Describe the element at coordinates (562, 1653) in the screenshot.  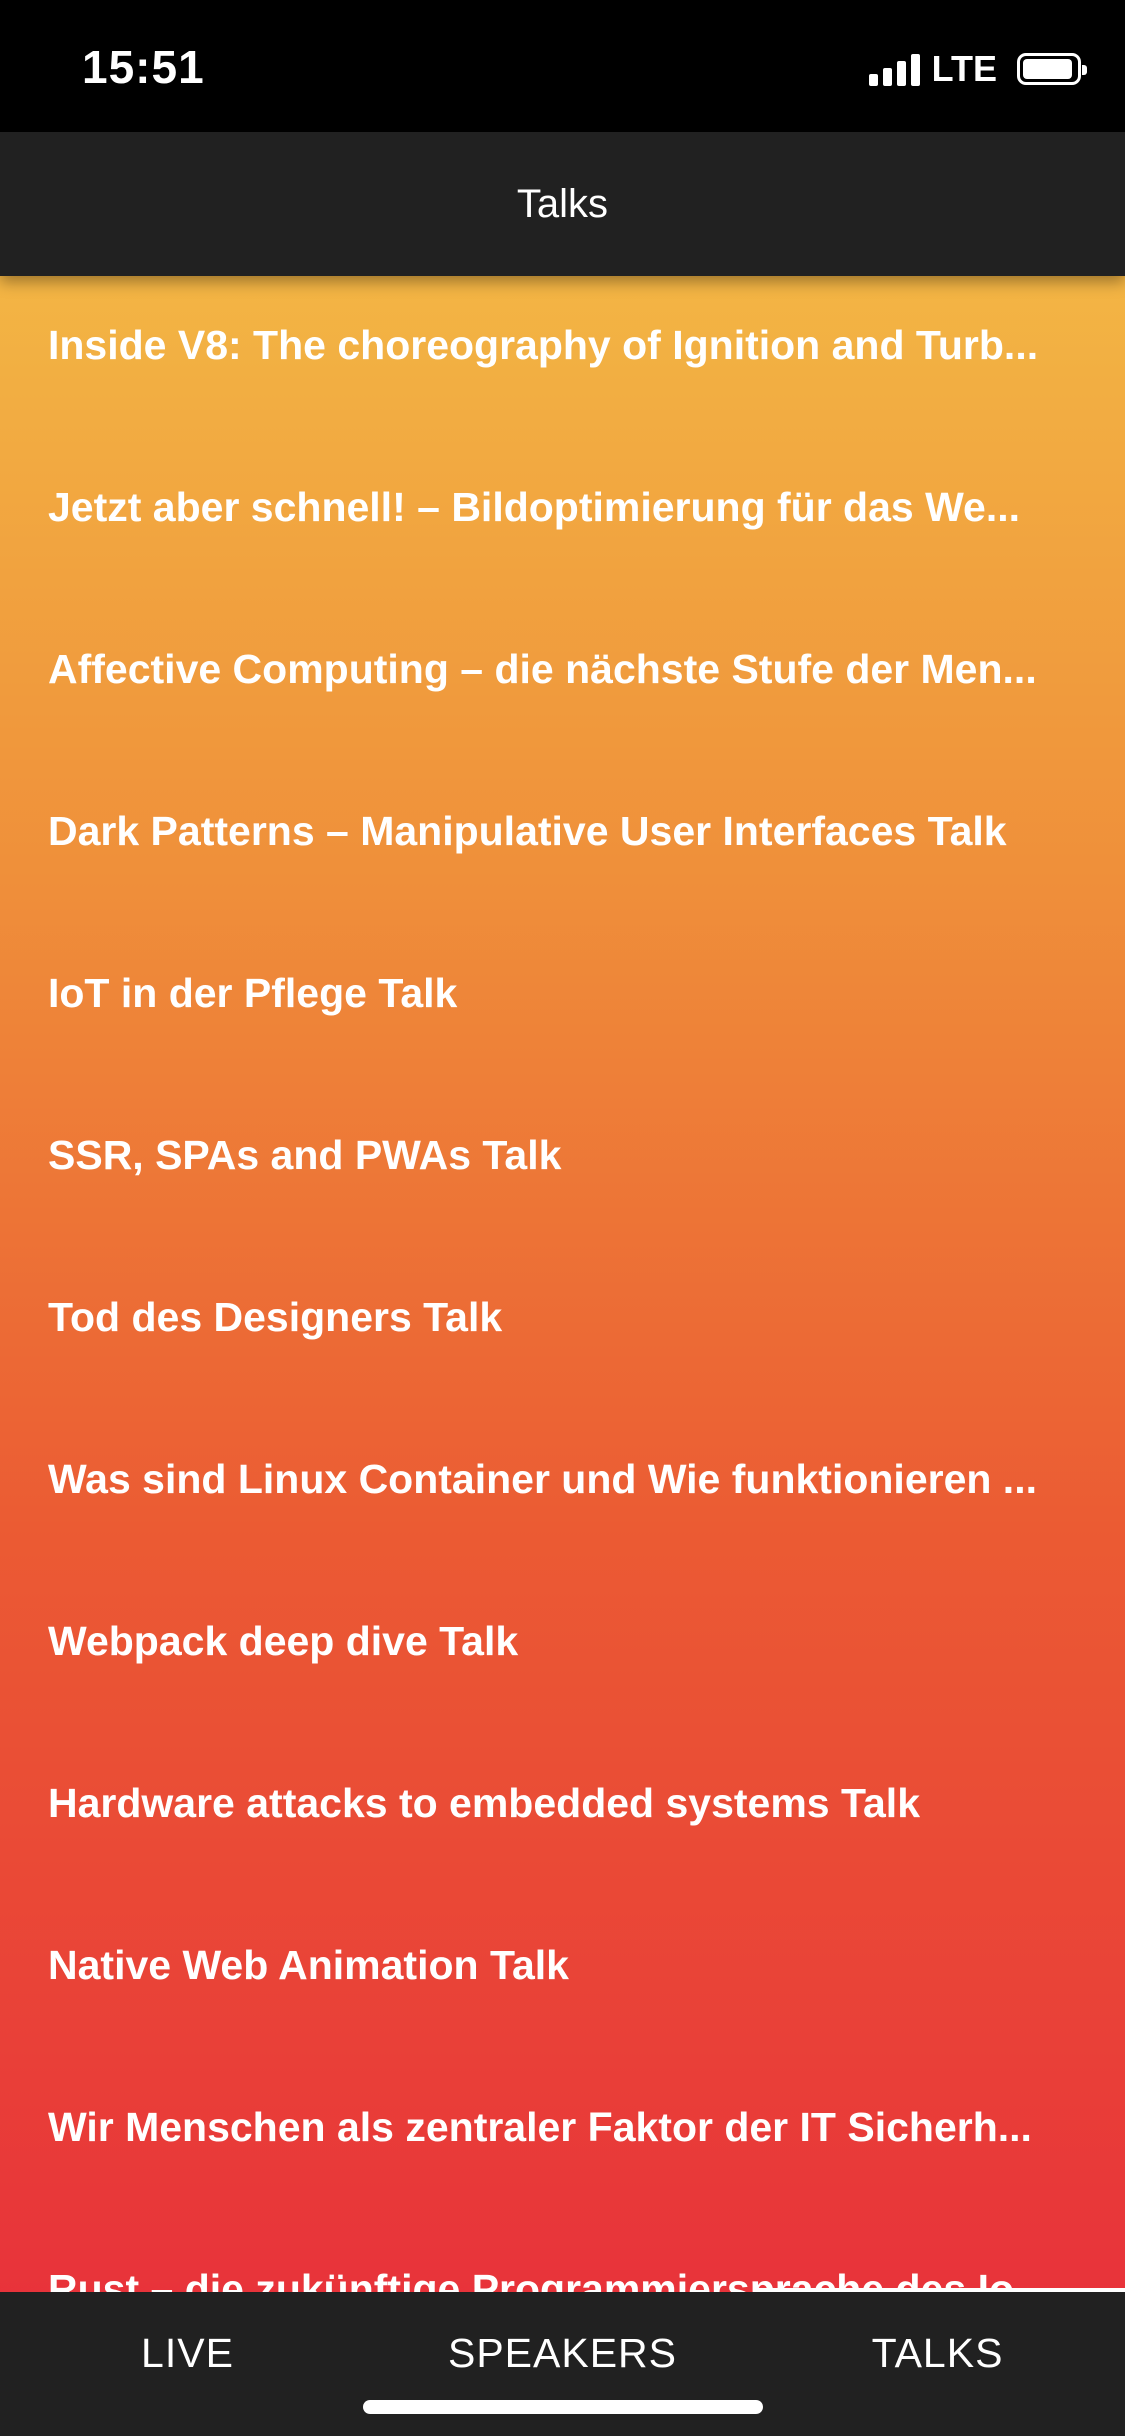
I see `talk-list-item: Webpack deep dive Talk` at that location.